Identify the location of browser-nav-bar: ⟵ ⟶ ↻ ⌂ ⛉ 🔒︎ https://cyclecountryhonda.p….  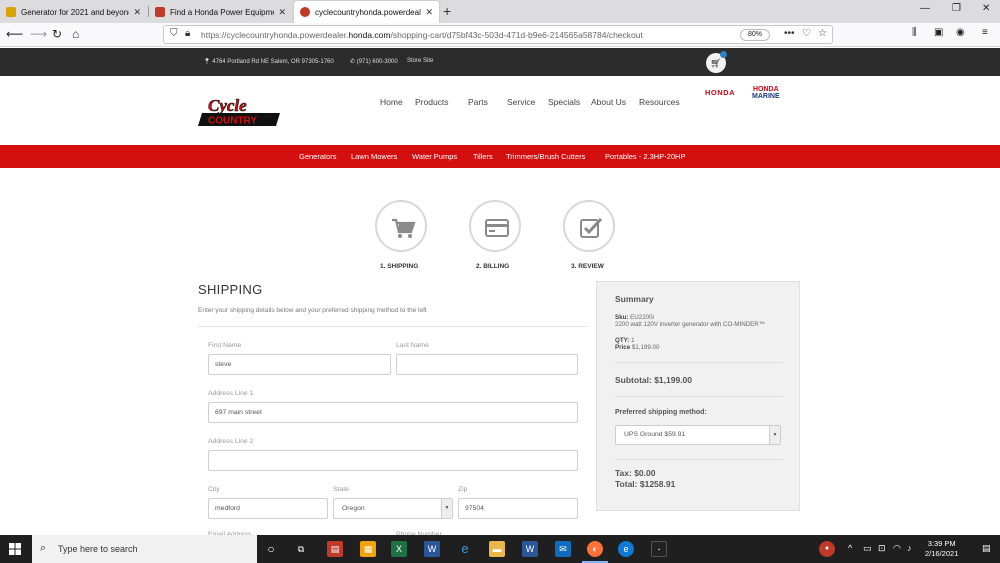
(500, 35).